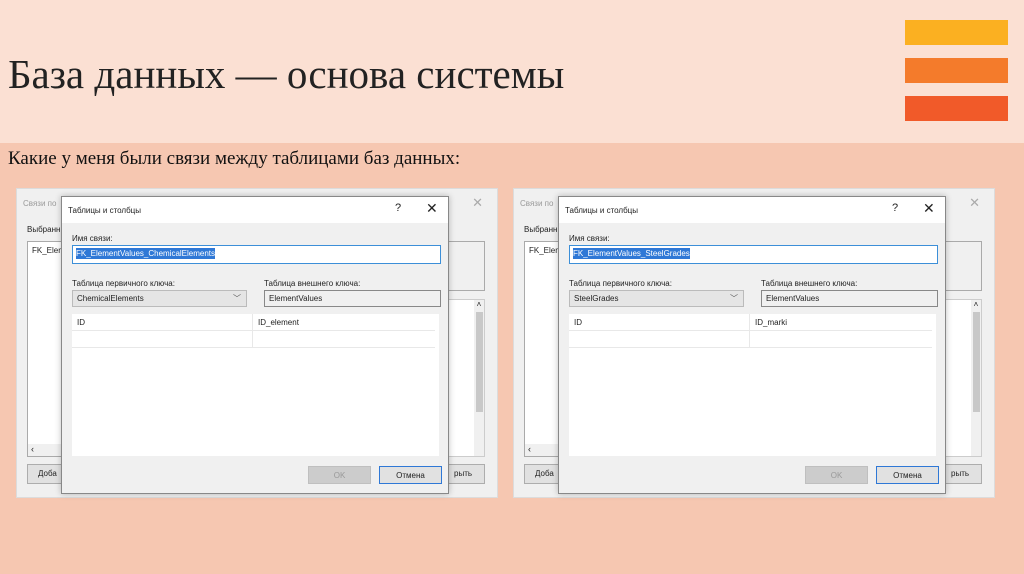 The width and height of the screenshot is (1024, 574). Describe the element at coordinates (286, 74) in the screenshot. I see `slide-title: База данных — основа системы` at that location.